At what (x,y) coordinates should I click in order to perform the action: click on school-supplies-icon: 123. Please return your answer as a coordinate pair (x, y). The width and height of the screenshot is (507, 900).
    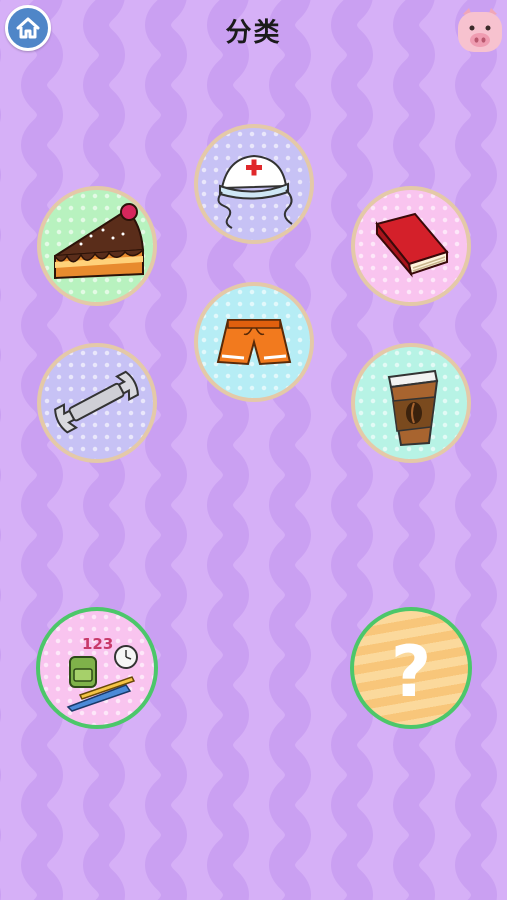
    Looking at the image, I should click on (102, 673).